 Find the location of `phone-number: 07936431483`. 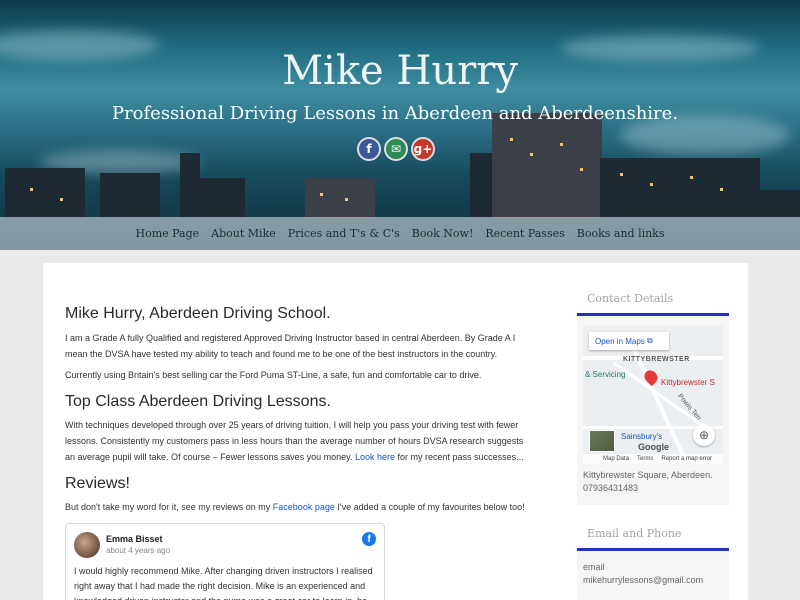

phone-number: 07936431483 is located at coordinates (611, 488).